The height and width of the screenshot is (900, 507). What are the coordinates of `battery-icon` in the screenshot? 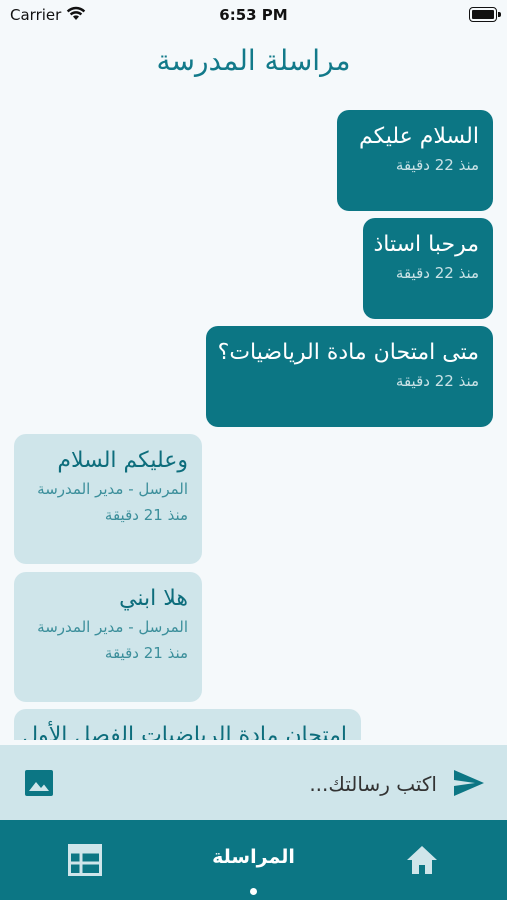 It's located at (485, 14).